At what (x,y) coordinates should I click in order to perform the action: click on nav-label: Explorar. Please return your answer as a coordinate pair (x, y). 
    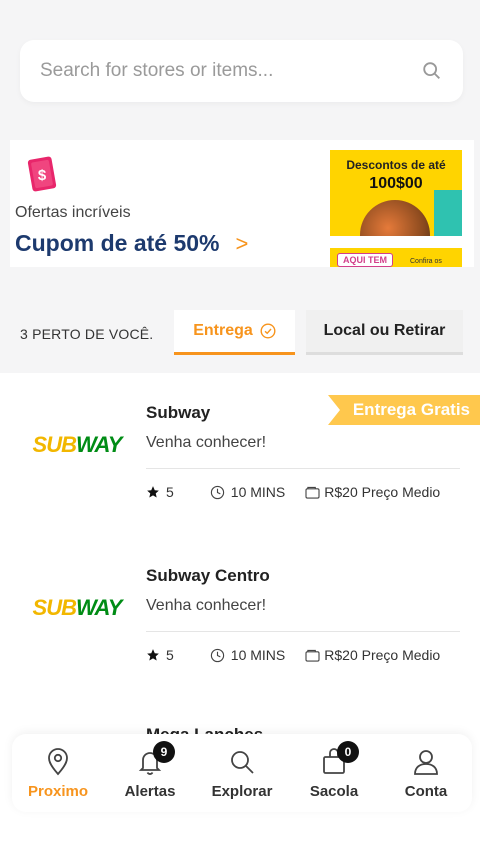
    Looking at the image, I should click on (242, 791).